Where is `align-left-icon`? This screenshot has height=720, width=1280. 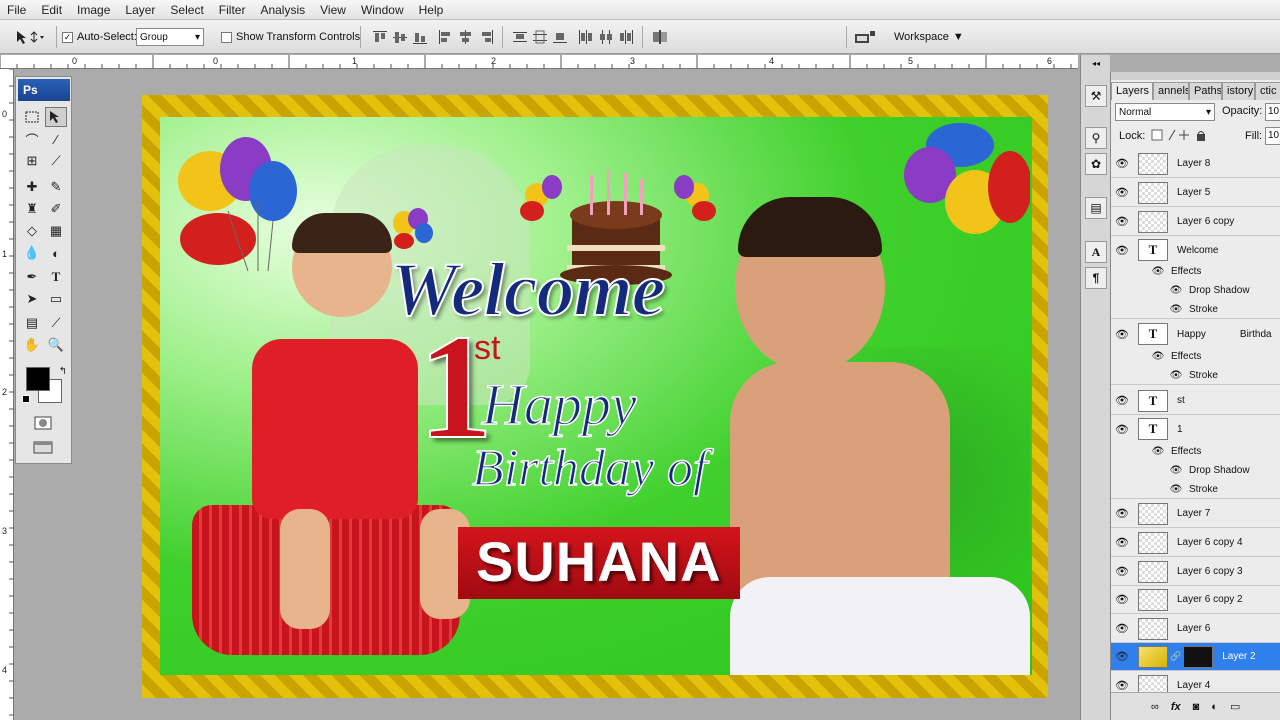 align-left-icon is located at coordinates (446, 37).